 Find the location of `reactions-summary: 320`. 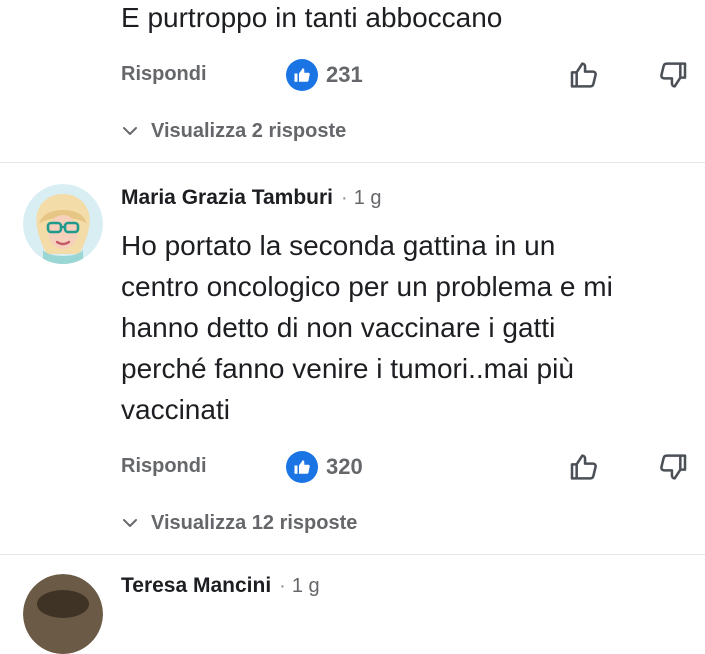

reactions-summary: 320 is located at coordinates (324, 467).